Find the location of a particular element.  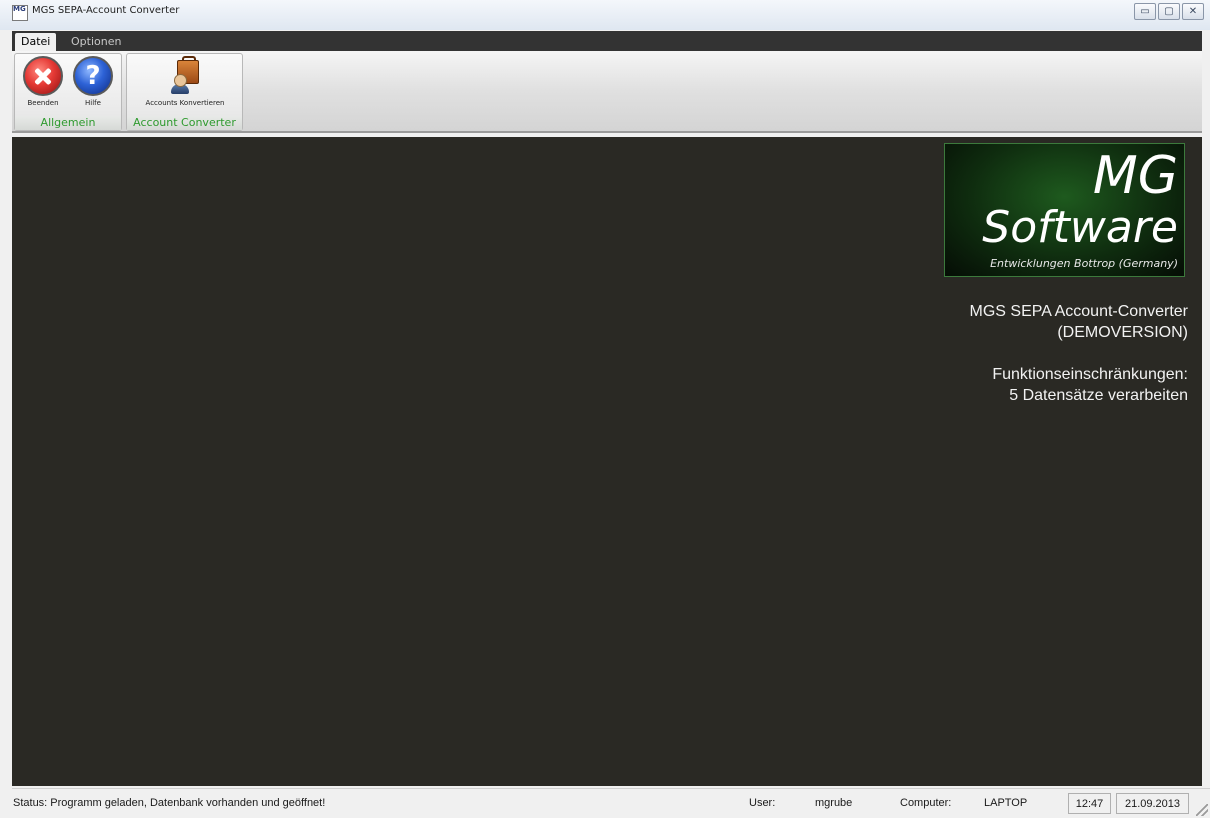

window-title: MGS SEPA-Account Converter is located at coordinates (106, 10).